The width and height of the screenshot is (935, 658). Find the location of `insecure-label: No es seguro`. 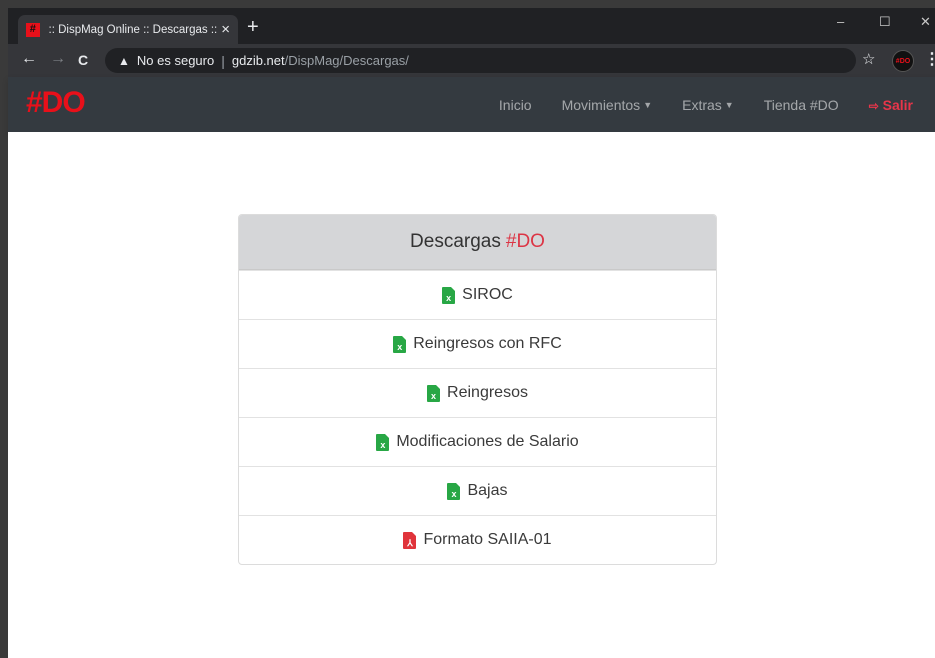

insecure-label: No es seguro is located at coordinates (175, 60).